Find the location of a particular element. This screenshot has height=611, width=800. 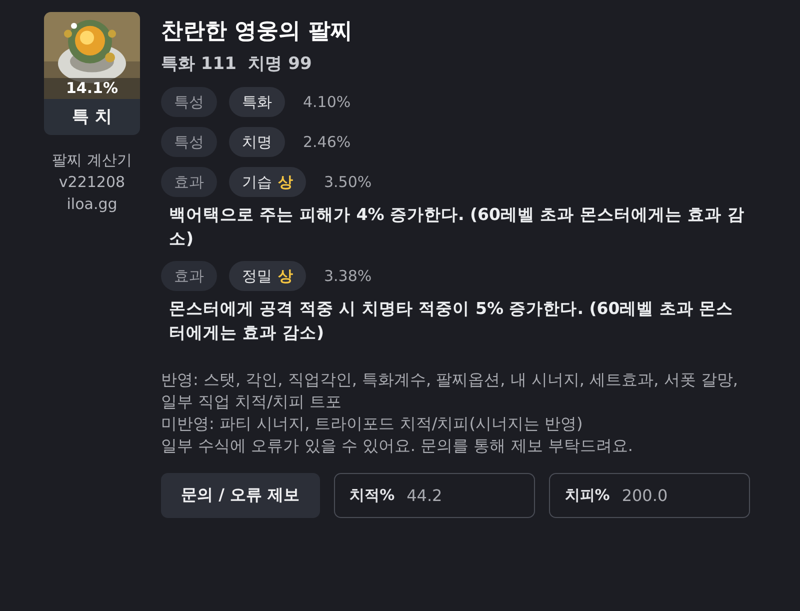

app-info-text: v221208 is located at coordinates (92, 182).